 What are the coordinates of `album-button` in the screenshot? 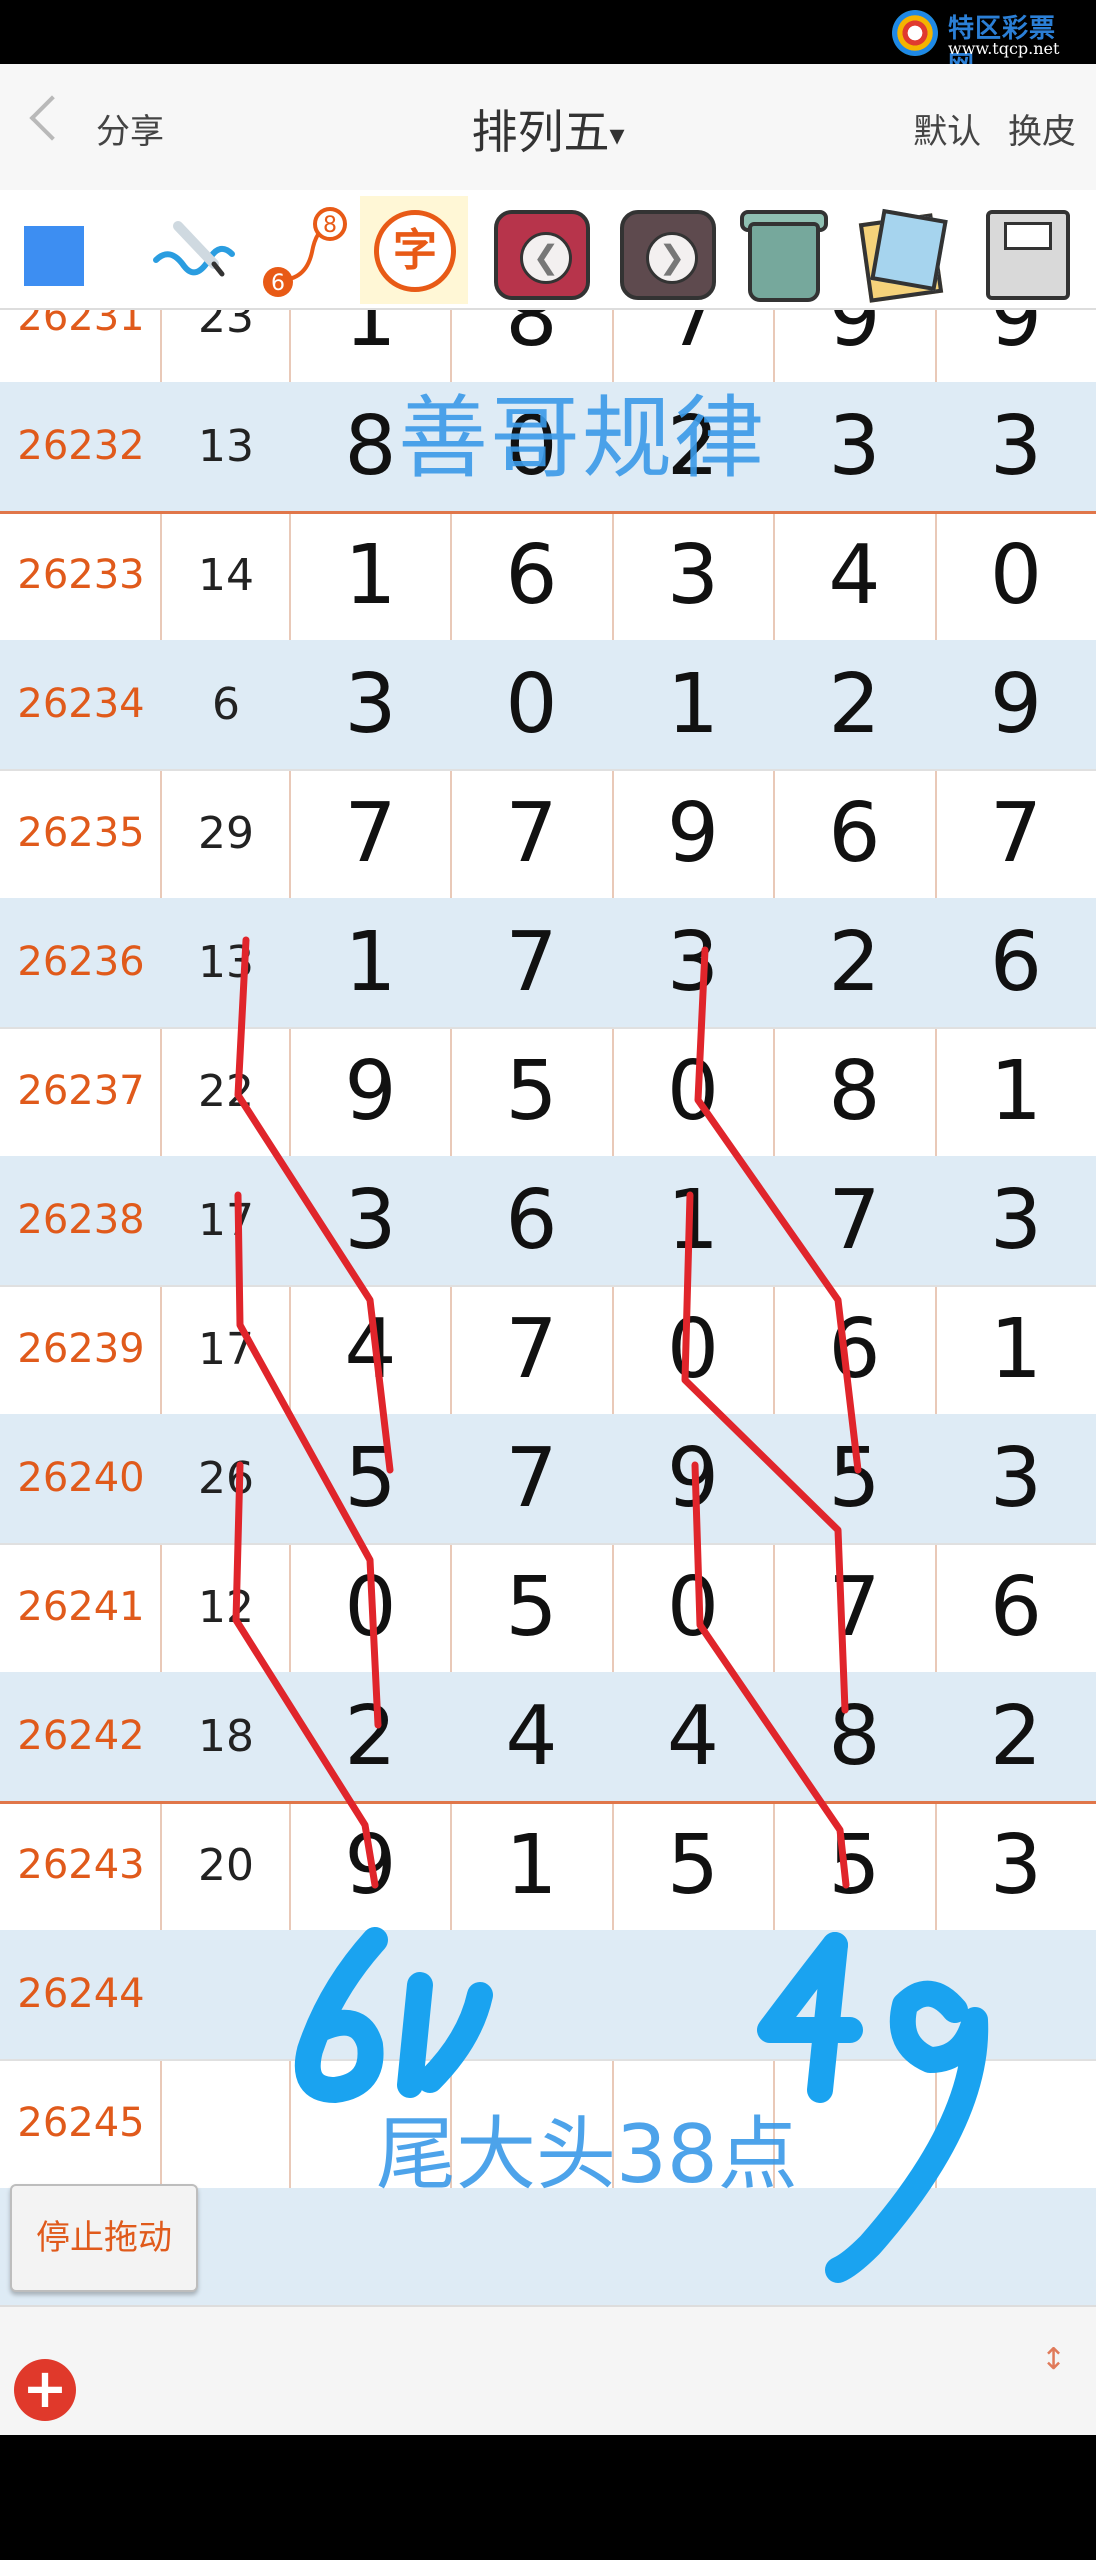 It's located at (900, 250).